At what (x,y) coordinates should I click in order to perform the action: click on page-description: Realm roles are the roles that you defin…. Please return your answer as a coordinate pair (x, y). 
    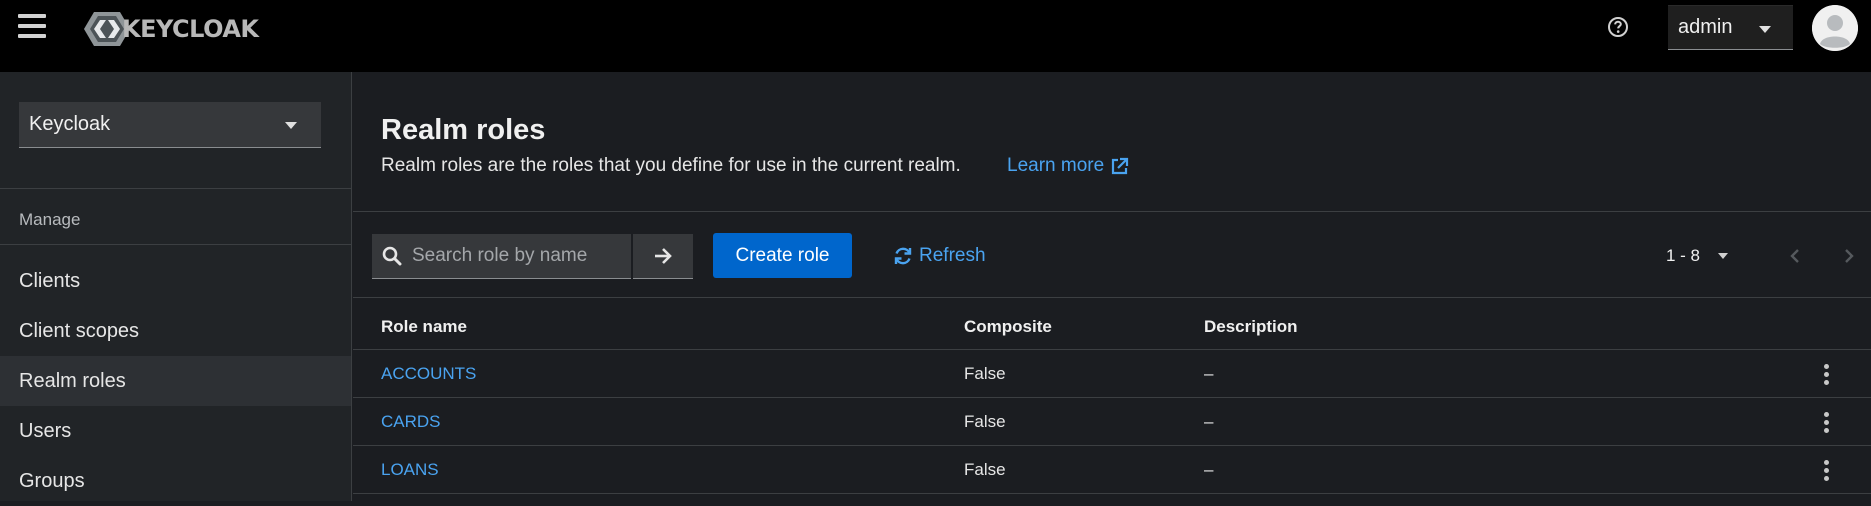
    Looking at the image, I should click on (671, 165).